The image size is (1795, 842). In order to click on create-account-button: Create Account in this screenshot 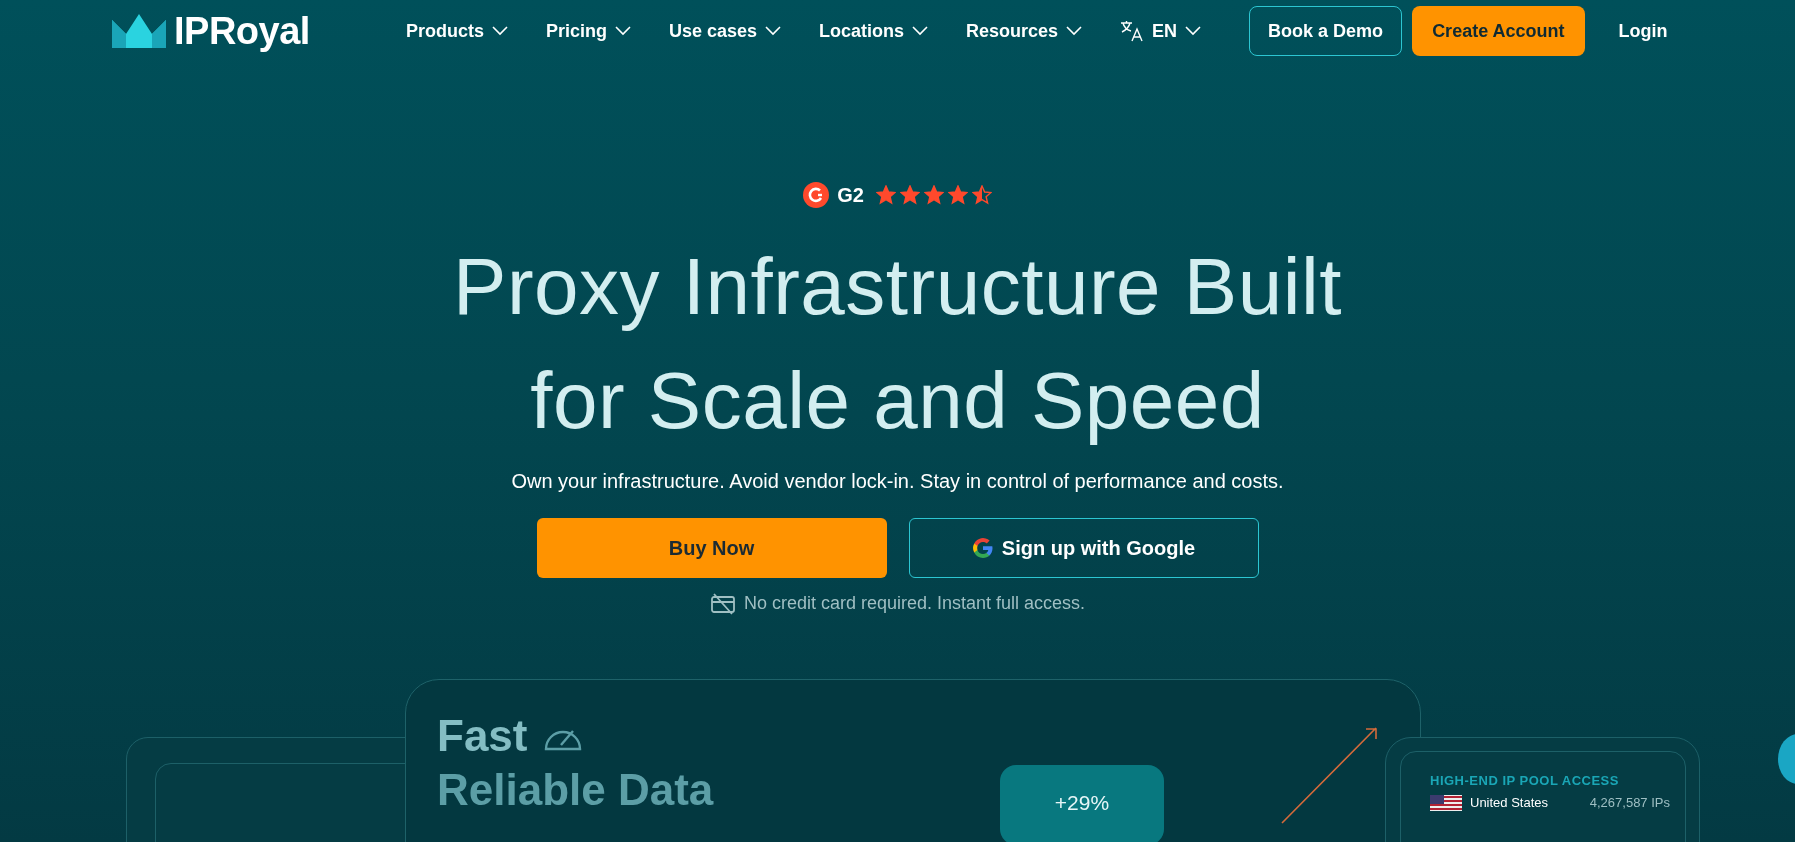, I will do `click(1498, 31)`.